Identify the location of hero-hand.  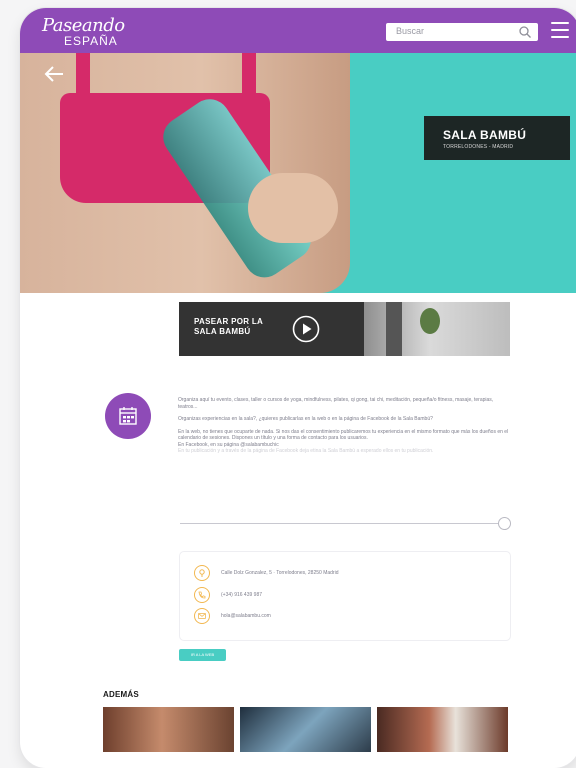
(293, 208).